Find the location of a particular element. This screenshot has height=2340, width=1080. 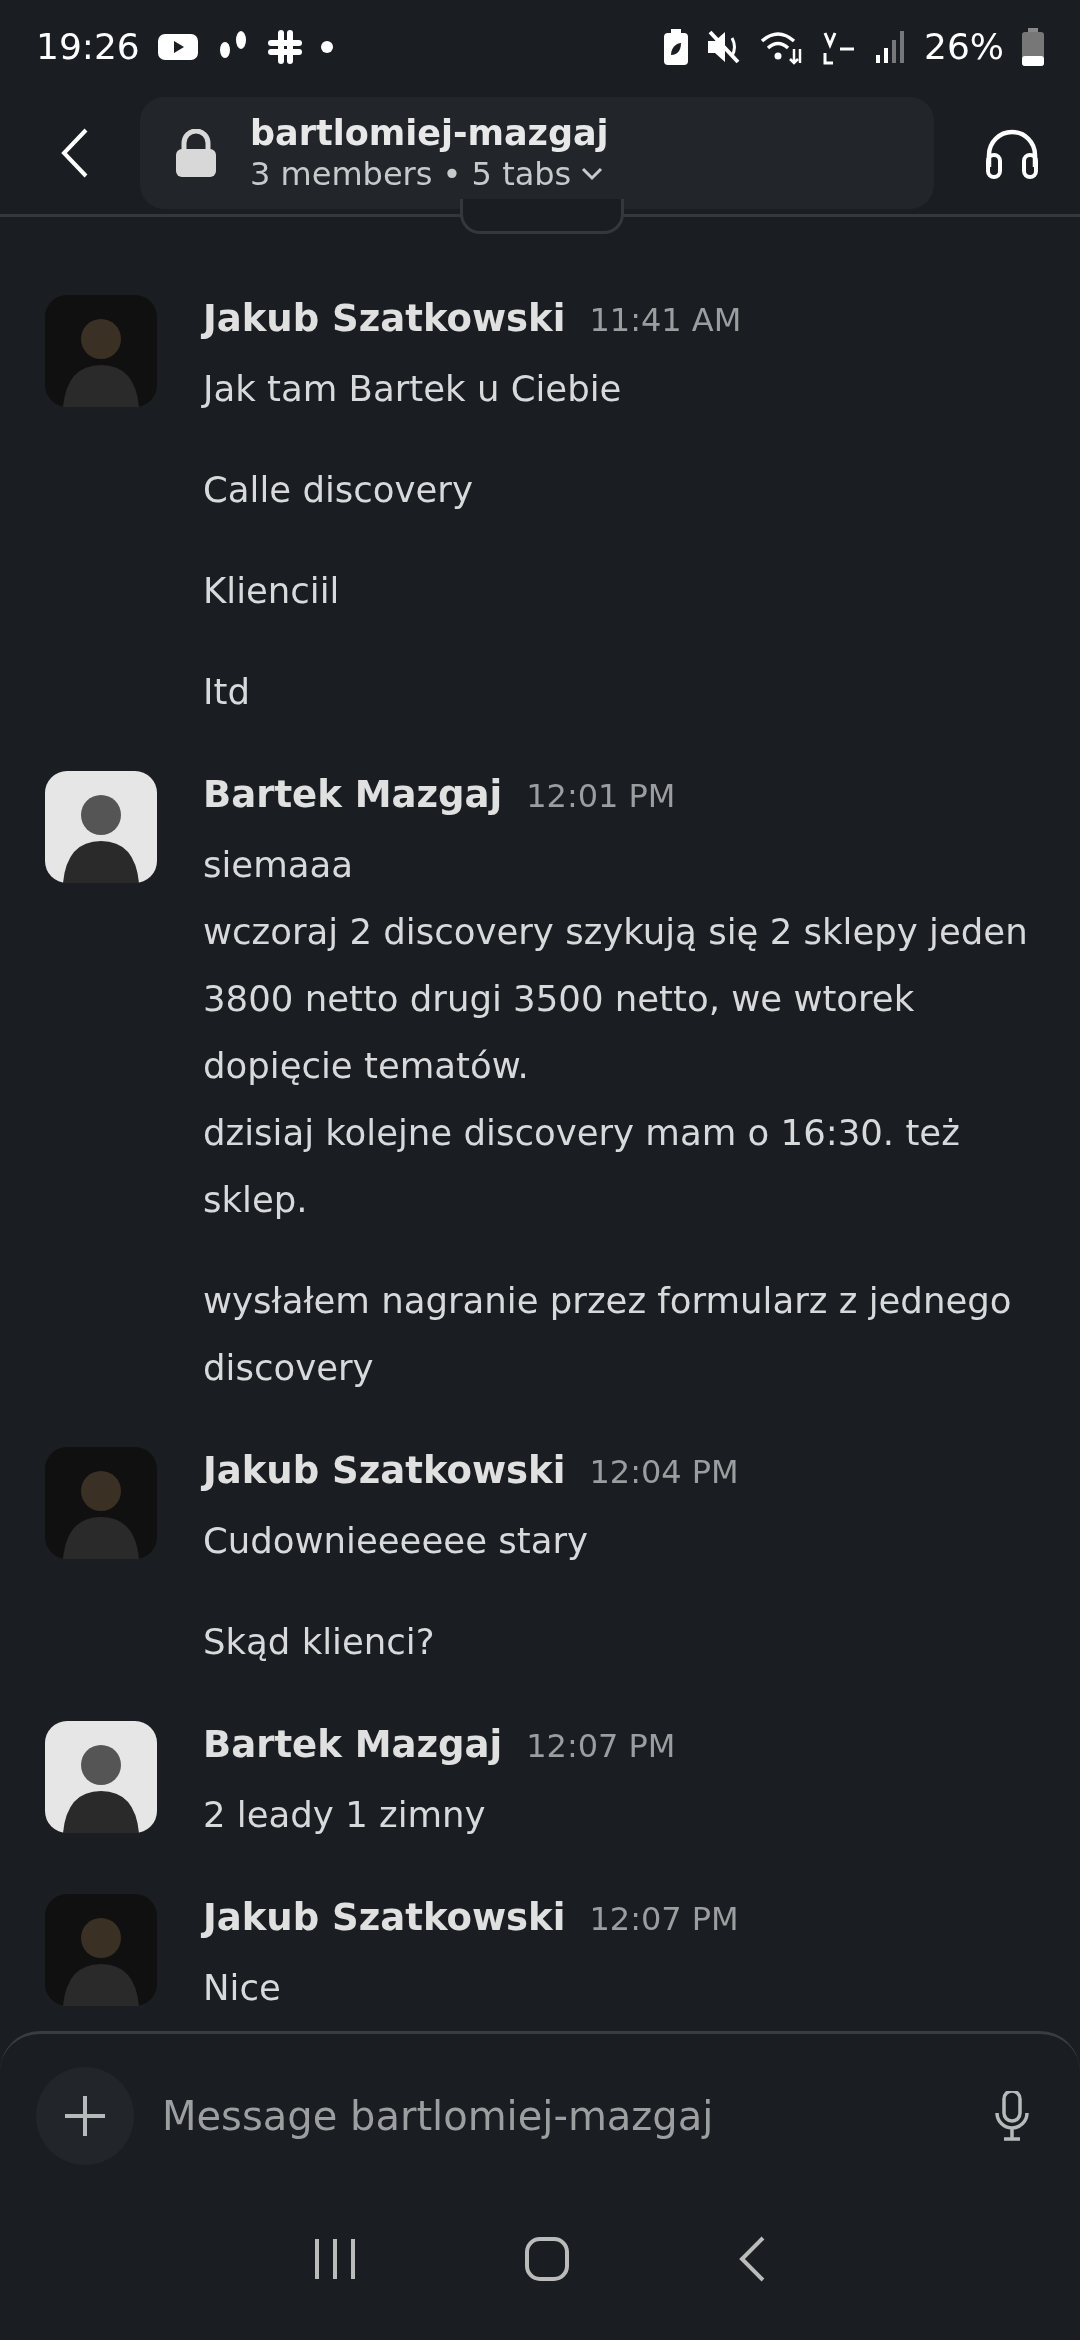

message-text: 2 leady 1 zimny is located at coordinates (345, 1814).